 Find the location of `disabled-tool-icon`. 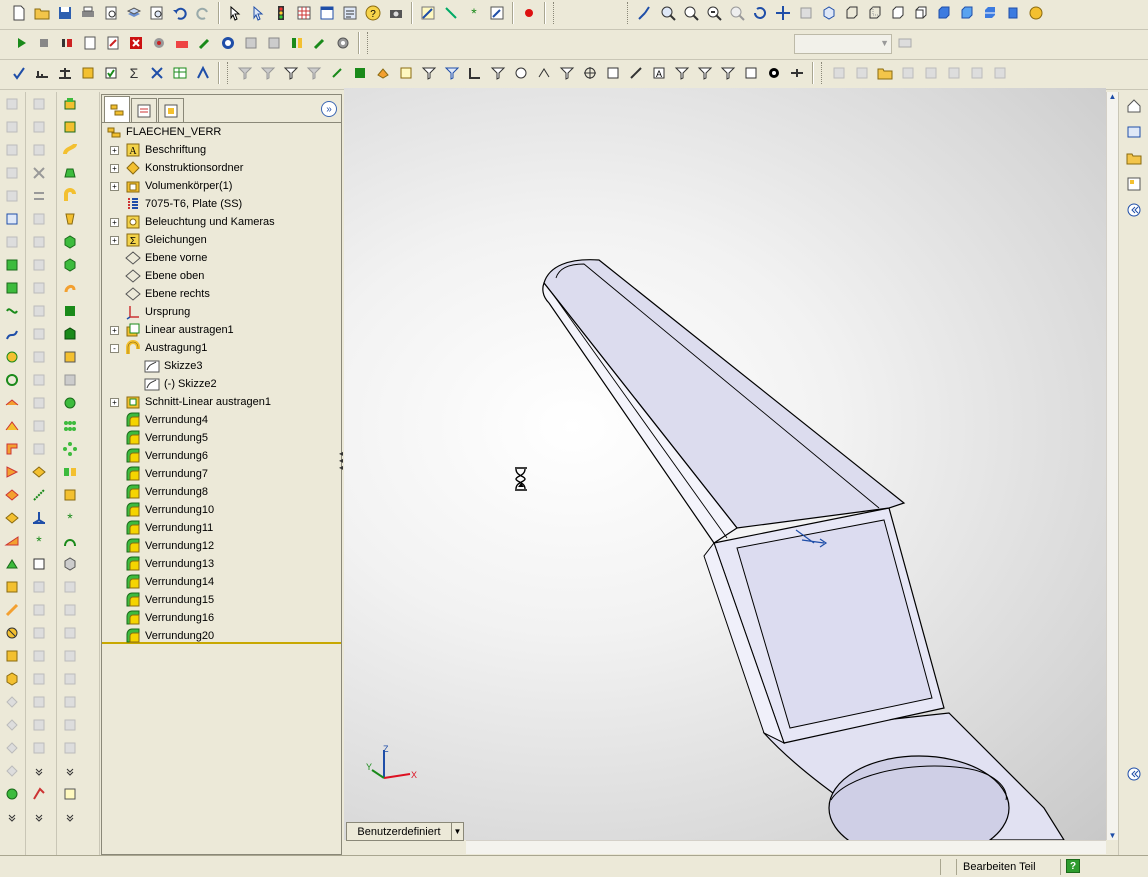

disabled-tool-icon is located at coordinates (839, 73).